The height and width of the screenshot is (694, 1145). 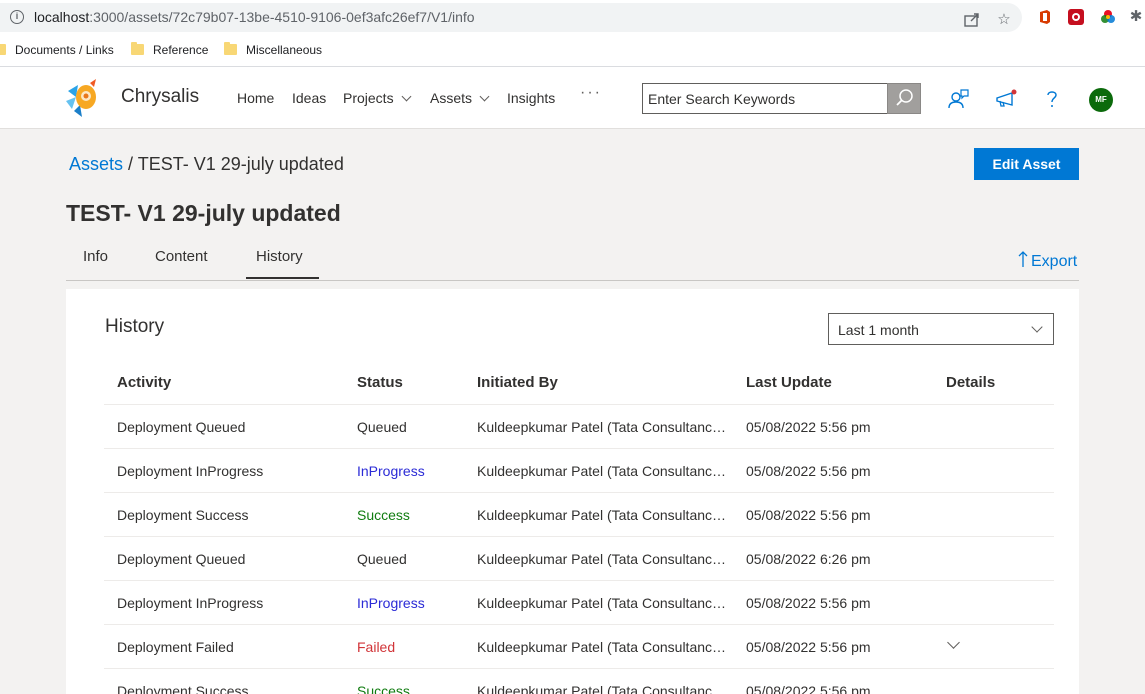 What do you see at coordinates (1026, 164) in the screenshot?
I see `edit-asset-button: Edit Asset` at bounding box center [1026, 164].